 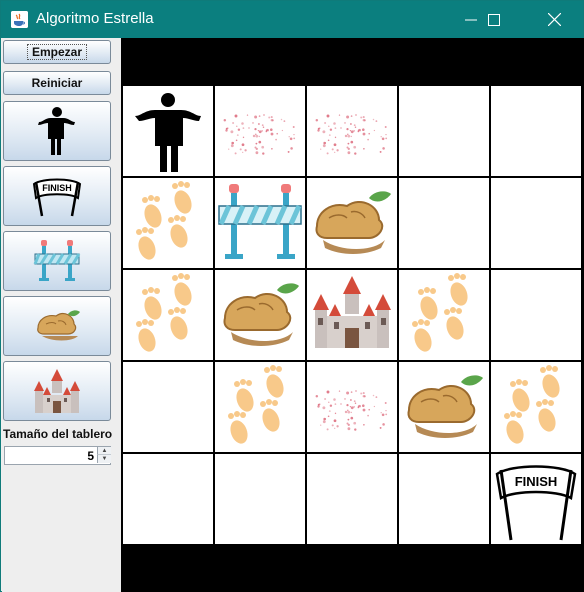 I want to click on maximize-icon, so click(x=494, y=19).